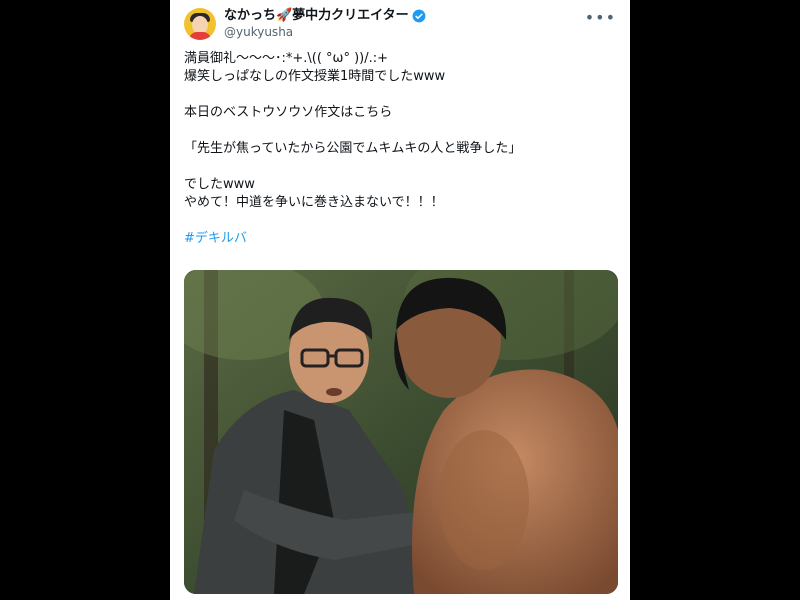 The height and width of the screenshot is (600, 800). I want to click on verified-badge-icon, so click(419, 15).